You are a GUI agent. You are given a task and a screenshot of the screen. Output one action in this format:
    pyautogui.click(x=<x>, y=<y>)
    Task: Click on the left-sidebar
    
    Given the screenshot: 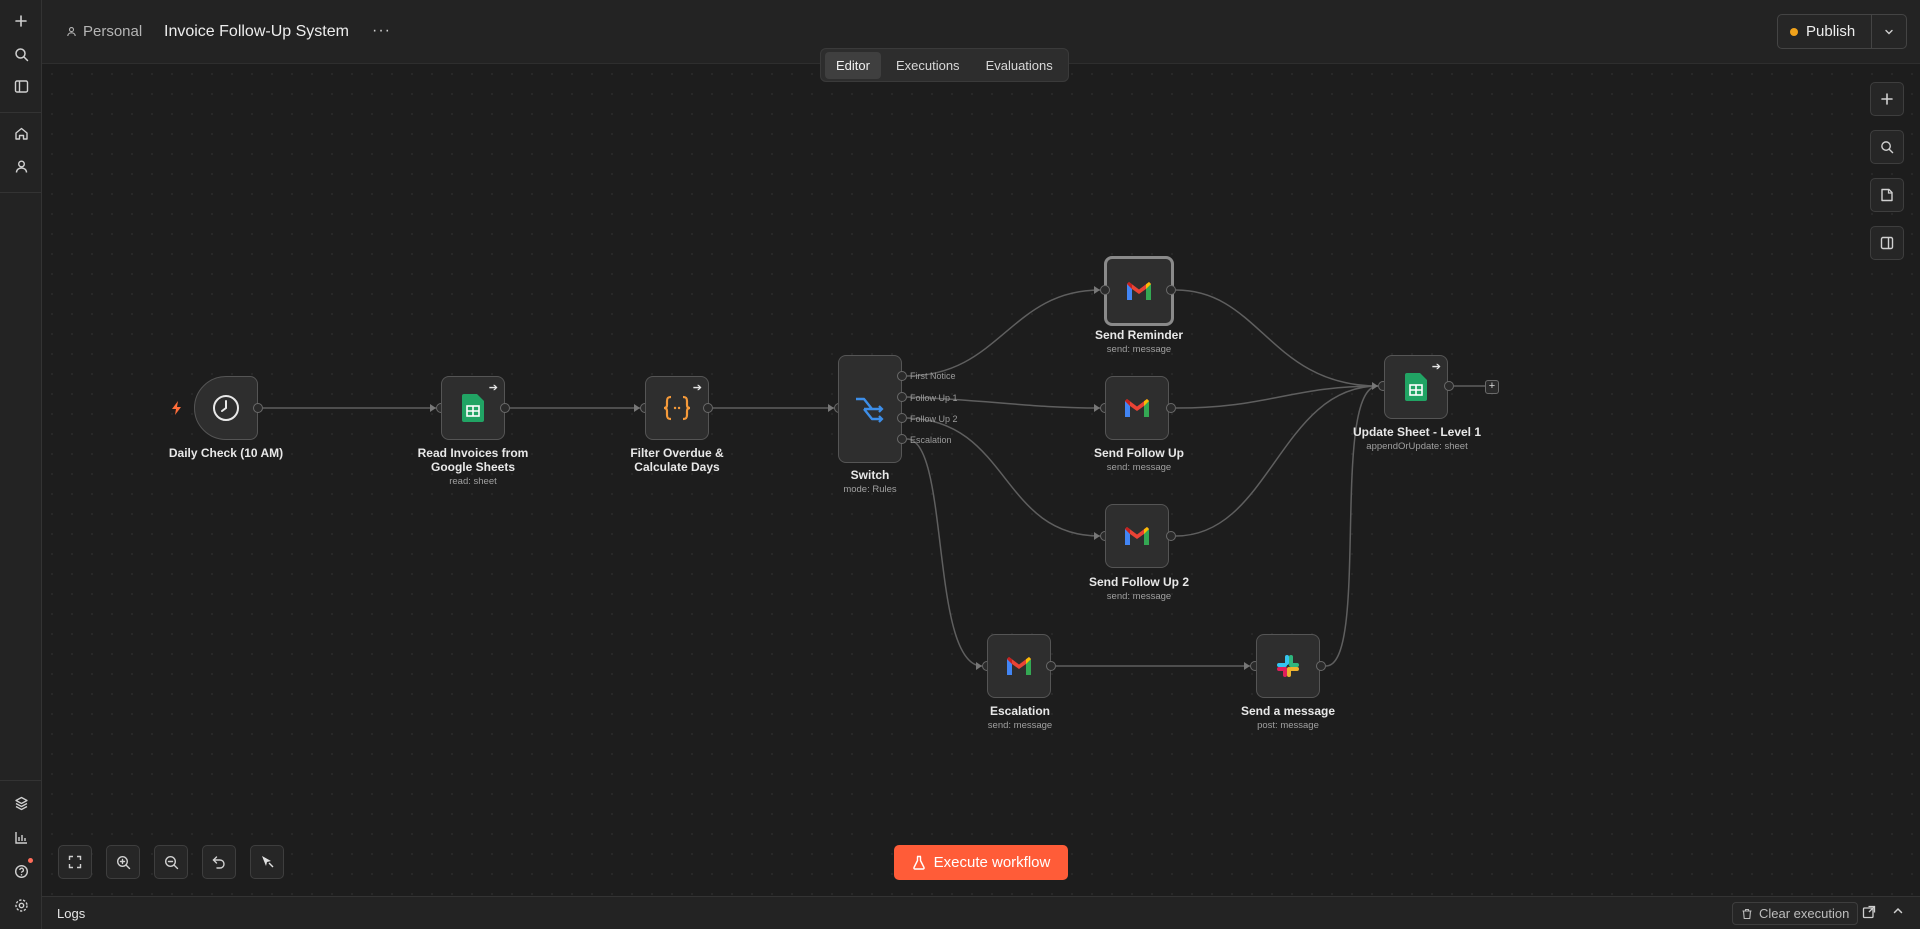 What is the action you would take?
    pyautogui.click(x=21, y=464)
    